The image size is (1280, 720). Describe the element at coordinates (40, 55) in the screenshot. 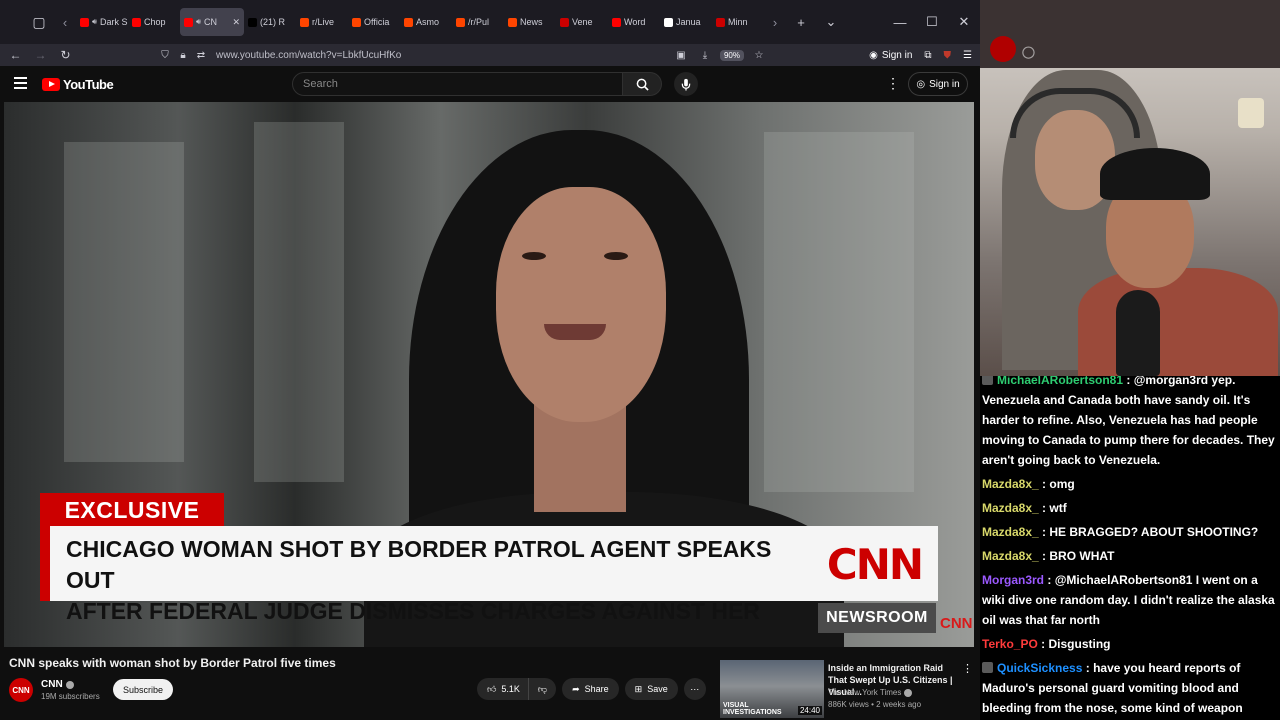

I see `forward-icon: →` at that location.